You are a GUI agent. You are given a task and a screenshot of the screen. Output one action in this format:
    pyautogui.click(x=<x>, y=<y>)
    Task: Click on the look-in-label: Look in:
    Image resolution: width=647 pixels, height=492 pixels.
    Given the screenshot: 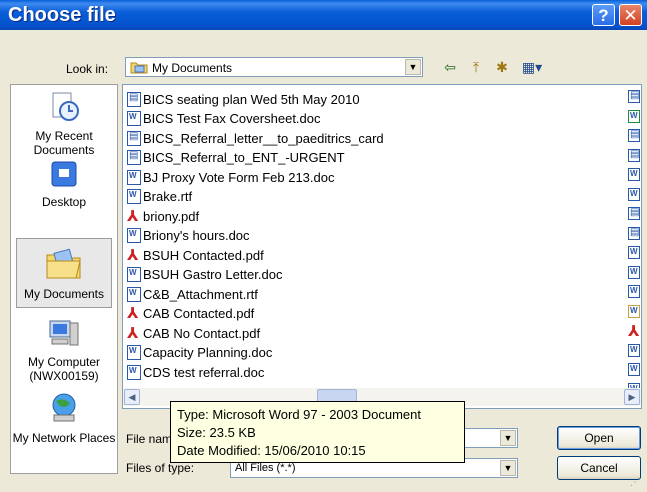 What is the action you would take?
    pyautogui.click(x=87, y=69)
    